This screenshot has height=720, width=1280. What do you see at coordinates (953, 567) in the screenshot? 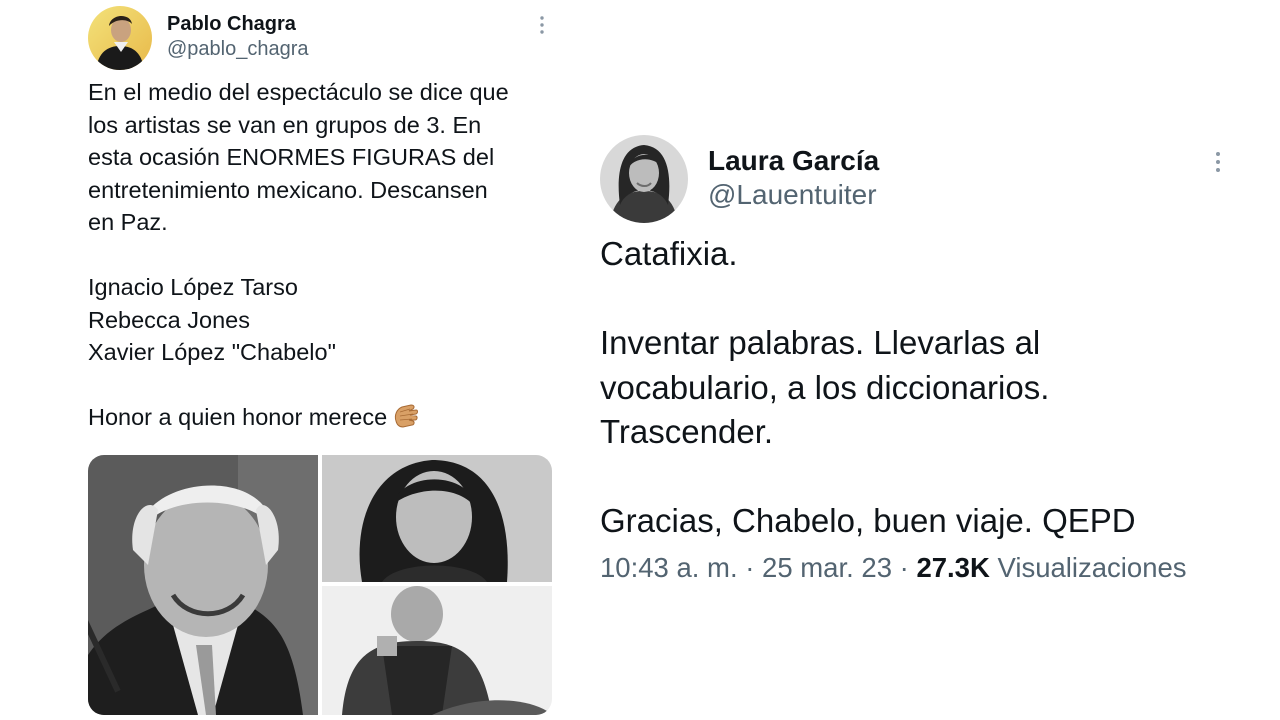
I see `views-count: 27.3K` at bounding box center [953, 567].